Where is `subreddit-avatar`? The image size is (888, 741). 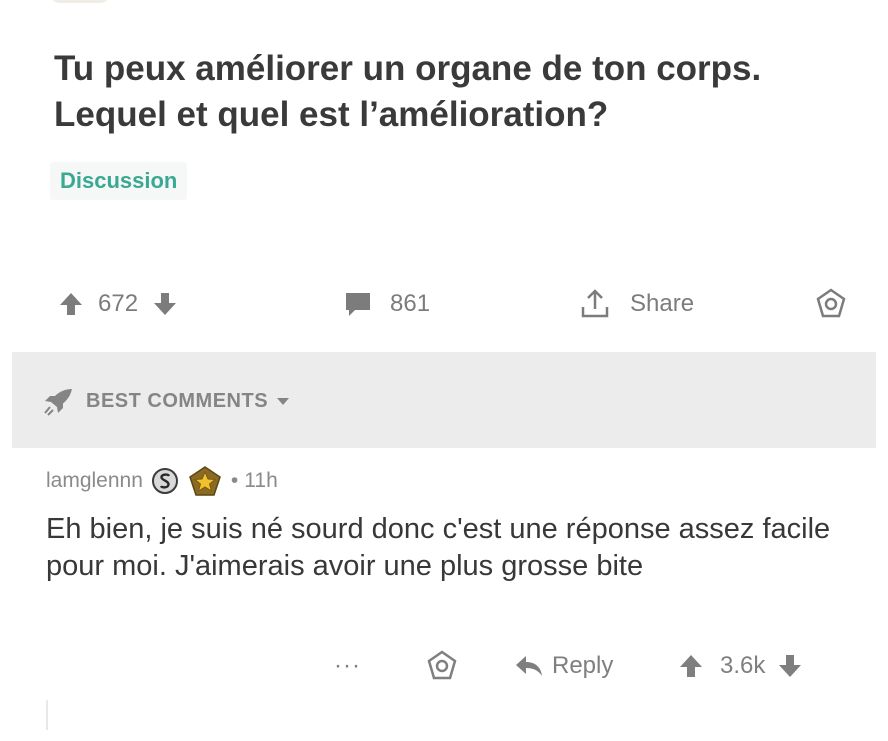 subreddit-avatar is located at coordinates (80, 1).